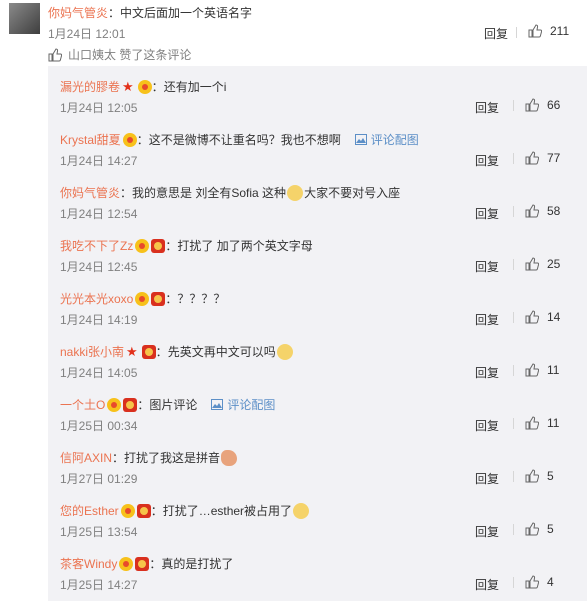 Image resolution: width=587 pixels, height=608 pixels. I want to click on reply-time: 1月24日 14:19, so click(99, 320).